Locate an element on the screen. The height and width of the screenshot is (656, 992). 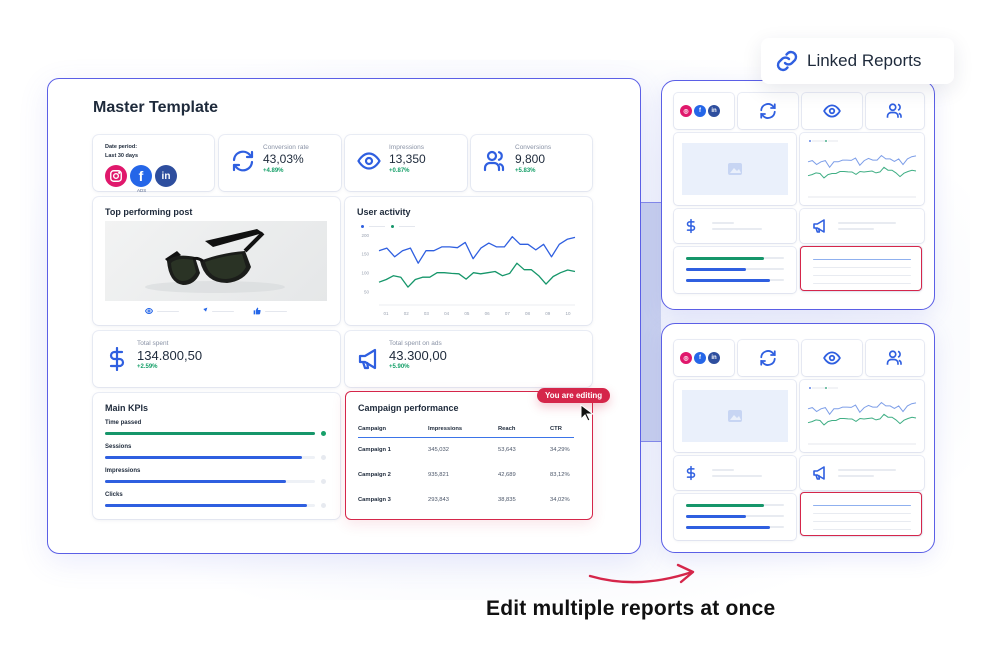
instagram-icon is located at coordinates (116, 176).